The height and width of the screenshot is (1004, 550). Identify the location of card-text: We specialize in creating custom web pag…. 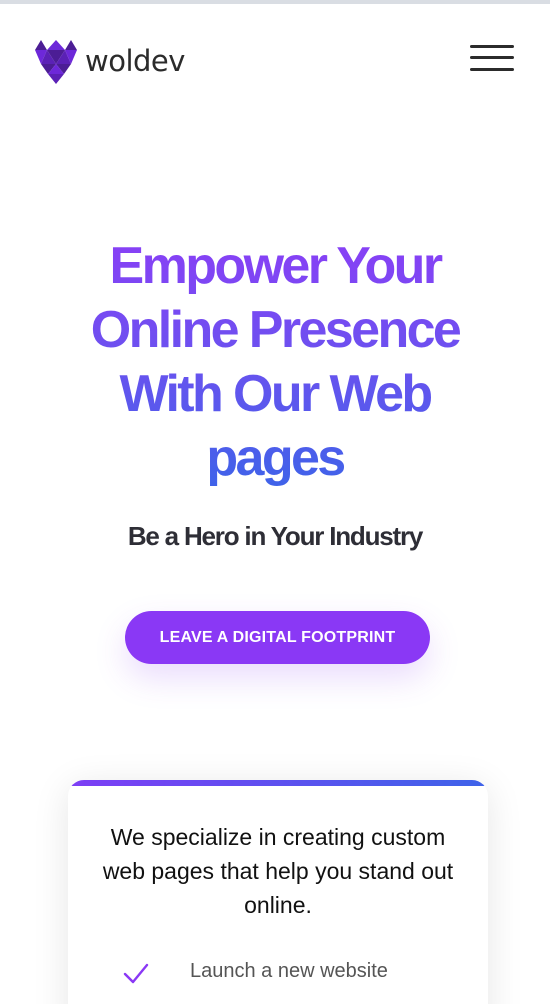
(278, 871).